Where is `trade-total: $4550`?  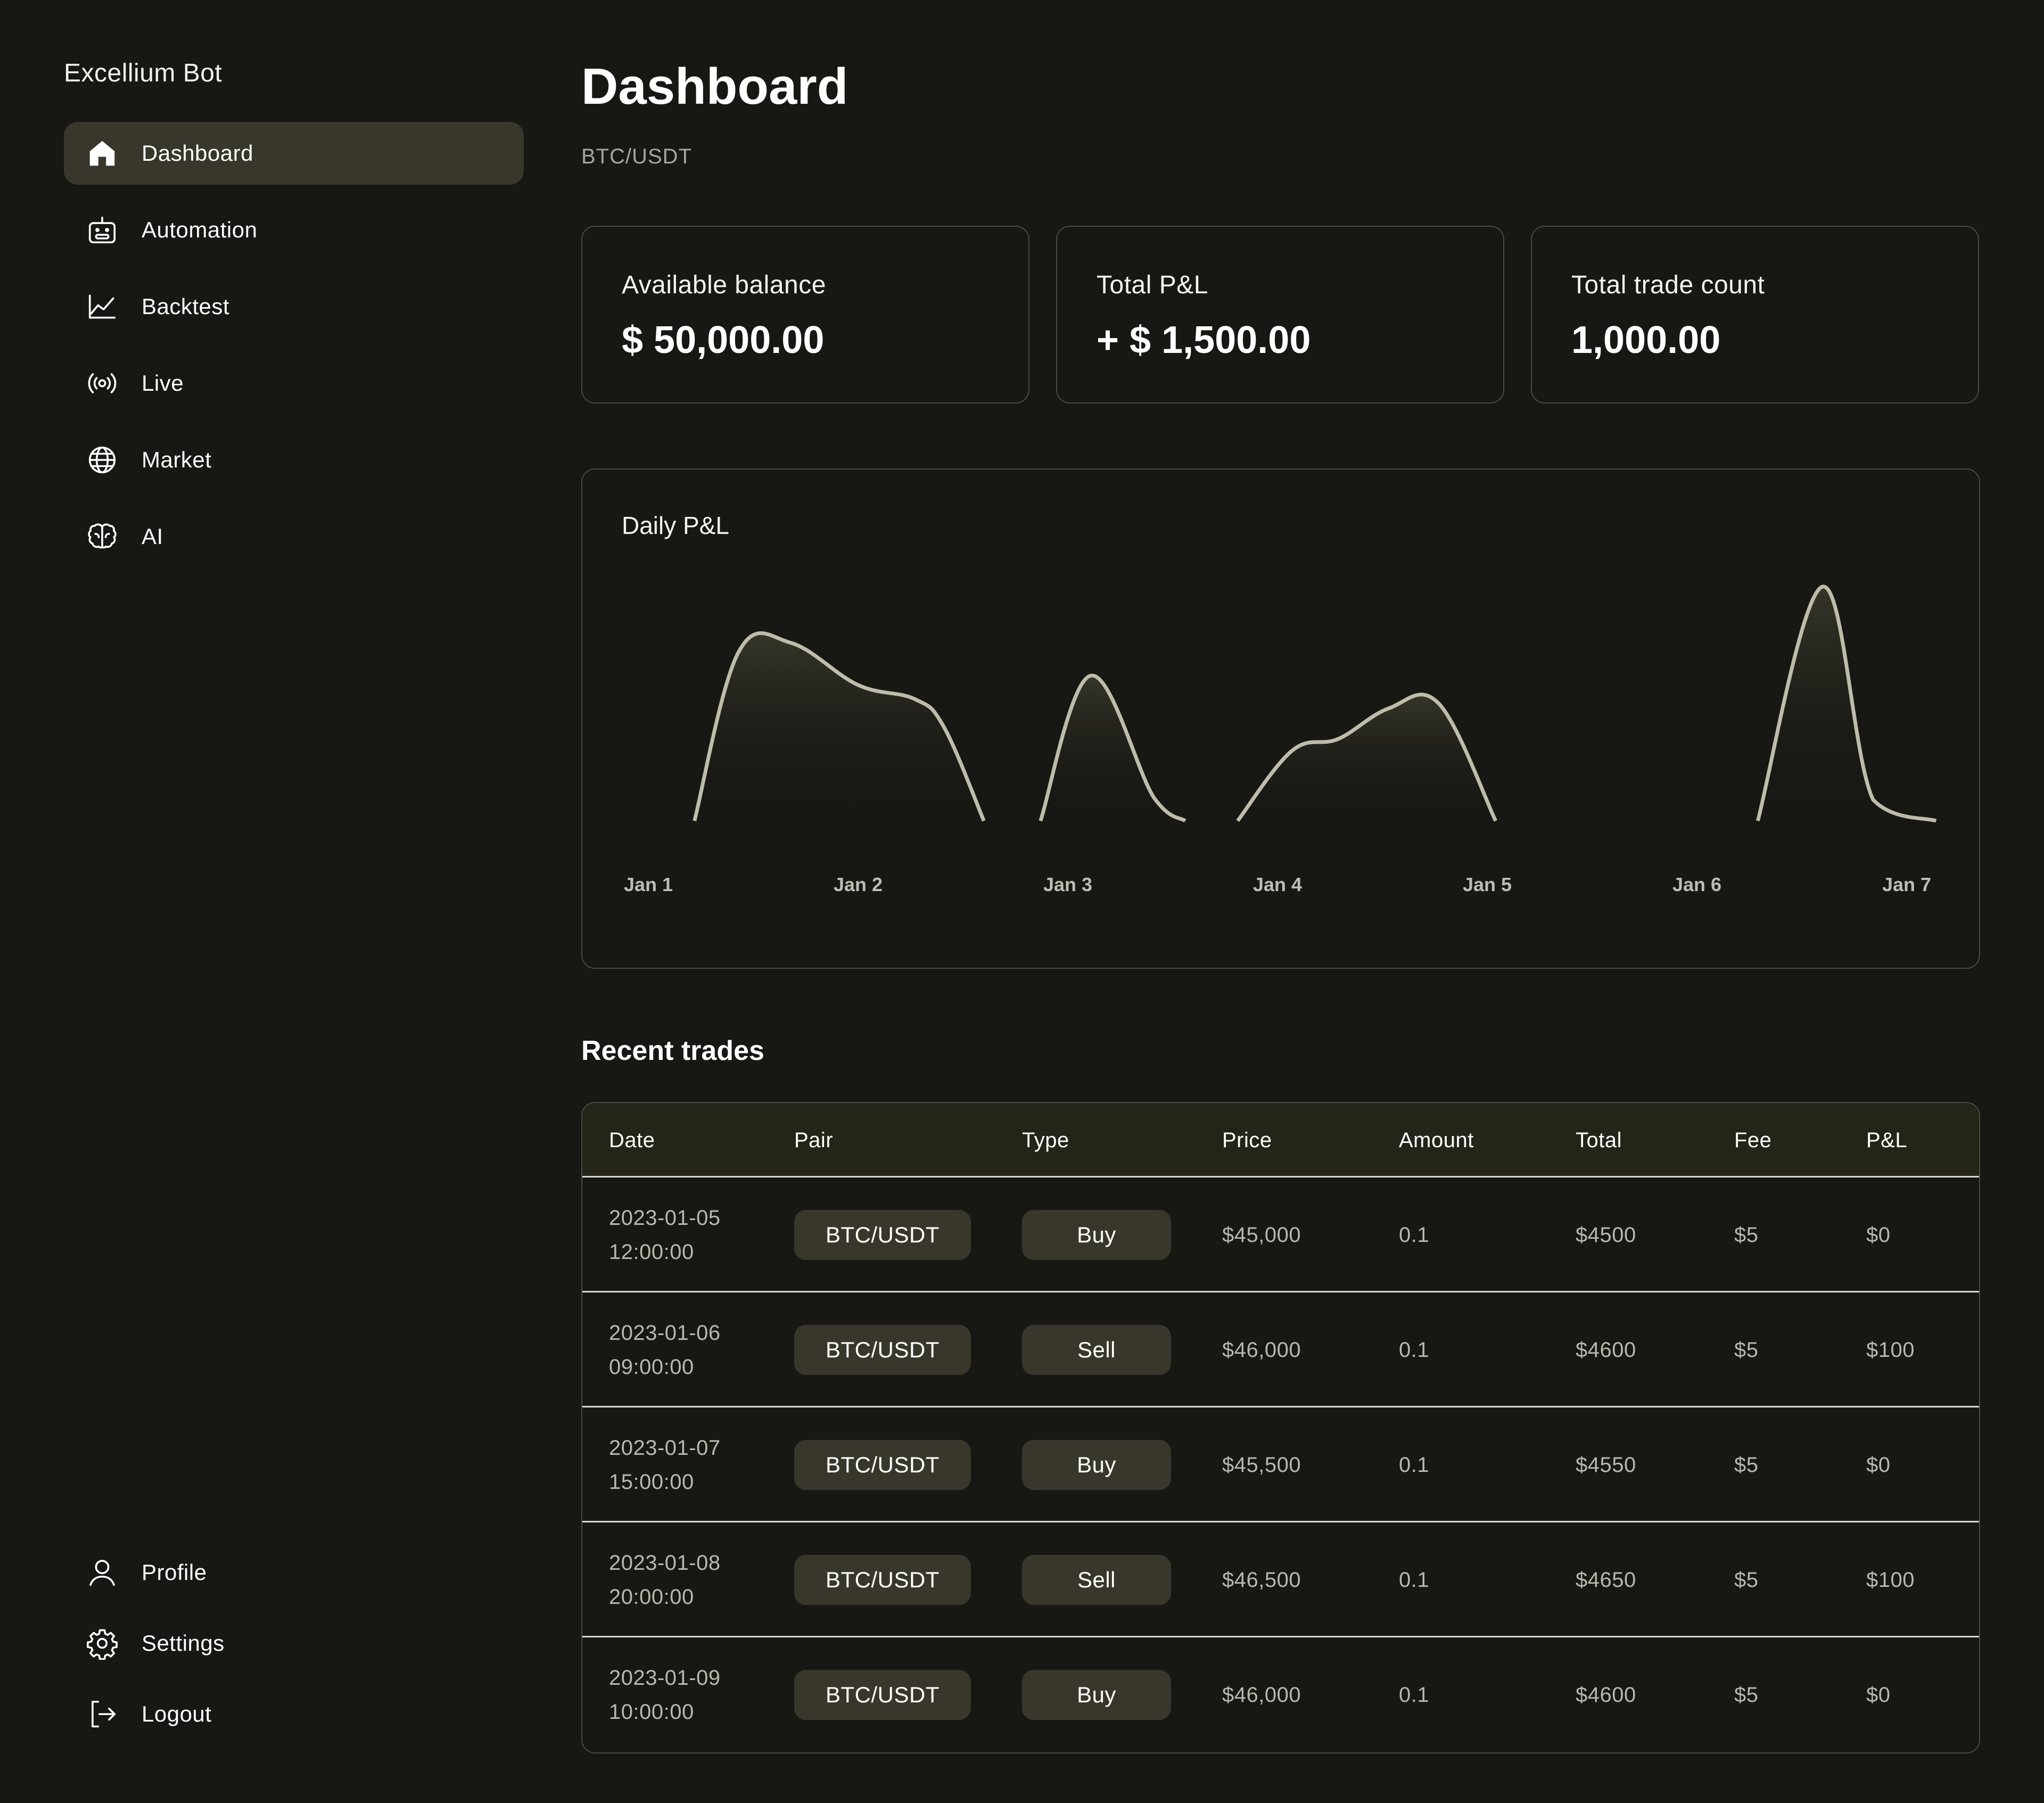 trade-total: $4550 is located at coordinates (1606, 1465).